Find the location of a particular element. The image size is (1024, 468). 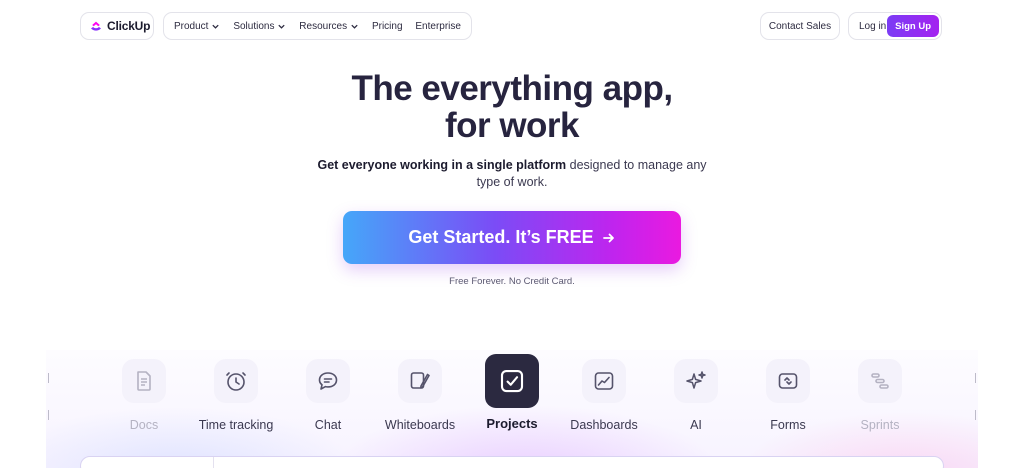

feature-tab-forms: Forms is located at coordinates (788, 395).